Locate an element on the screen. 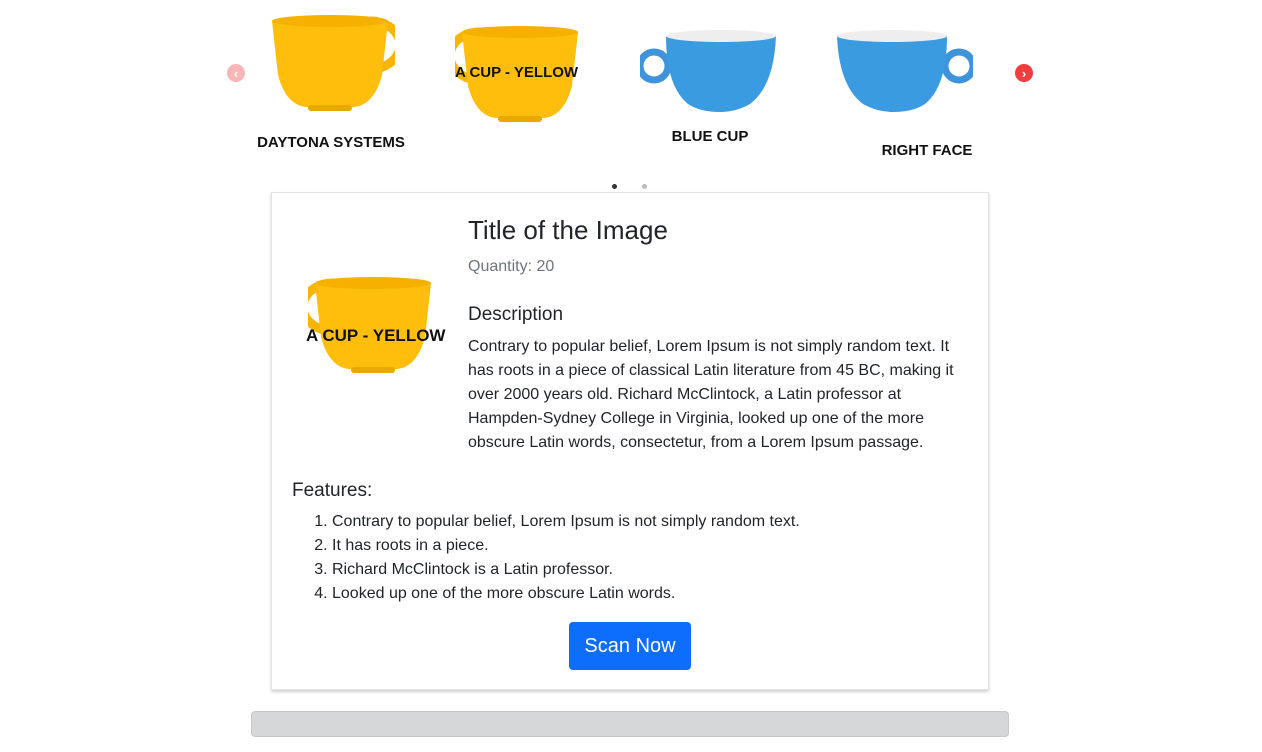 The height and width of the screenshot is (752, 1262). description-heading: Description is located at coordinates (516, 314).